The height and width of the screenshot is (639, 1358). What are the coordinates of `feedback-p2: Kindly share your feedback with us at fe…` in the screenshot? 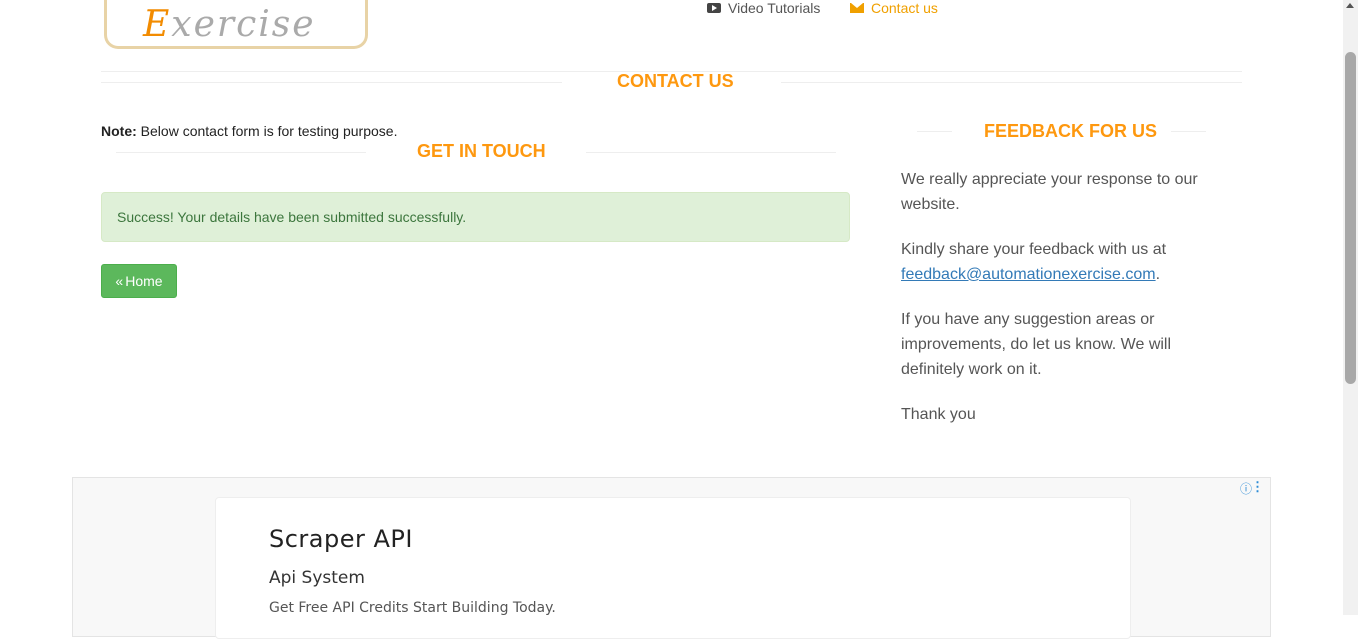 It's located at (1034, 262).